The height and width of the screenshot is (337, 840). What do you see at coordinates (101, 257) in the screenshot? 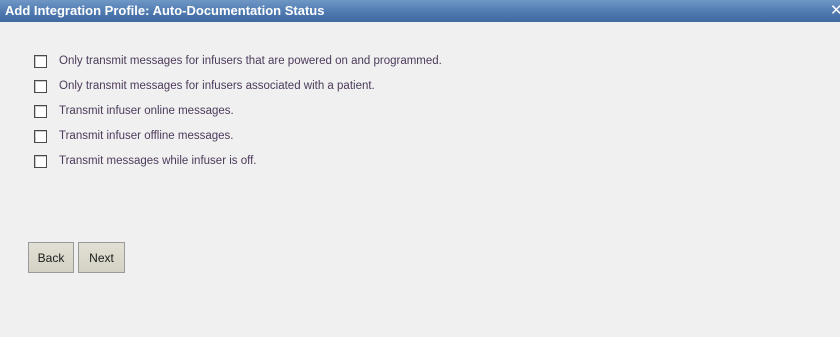
I see `next-button: Next` at bounding box center [101, 257].